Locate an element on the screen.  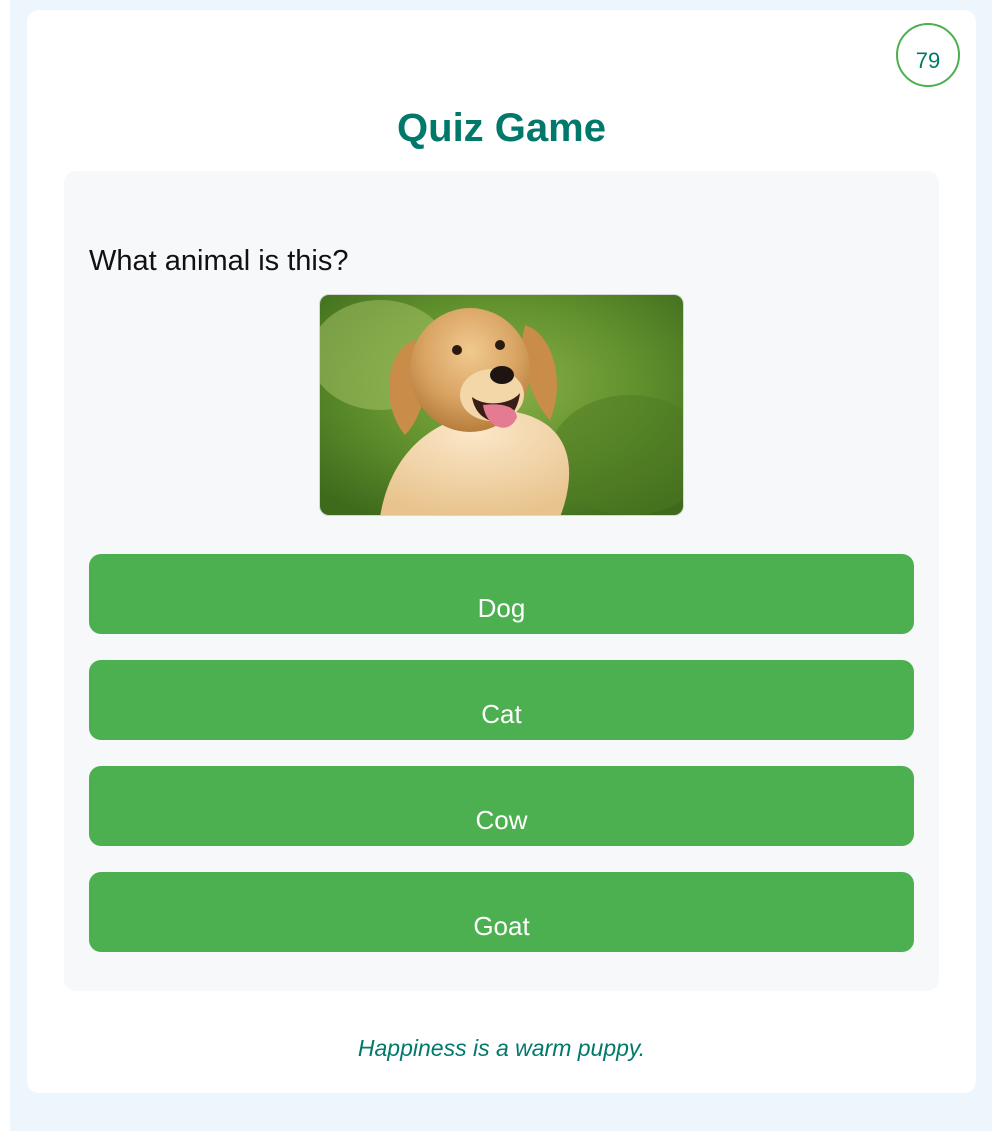
dog-photo is located at coordinates (501, 405).